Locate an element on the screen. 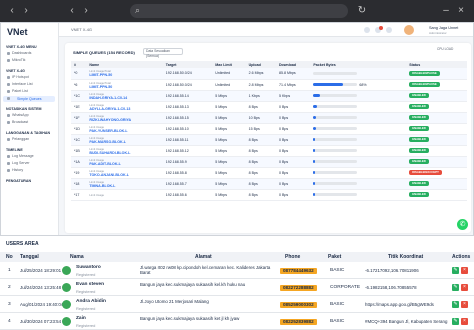  sidebar-item-pelanggan: Pelanggan is located at coordinates (20, 139).